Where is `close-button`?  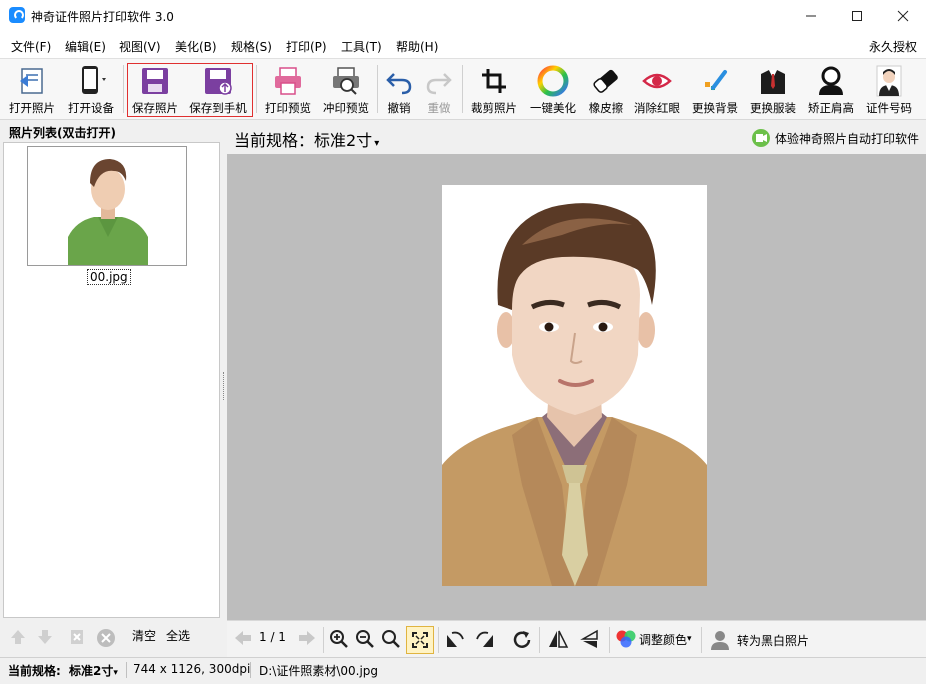 close-button is located at coordinates (903, 16).